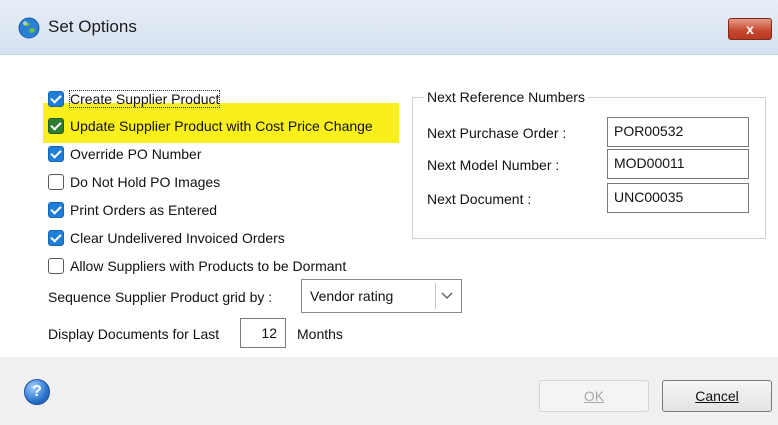 The height and width of the screenshot is (425, 778). I want to click on option-label: Clear Undelivered Invoiced Orders, so click(177, 238).